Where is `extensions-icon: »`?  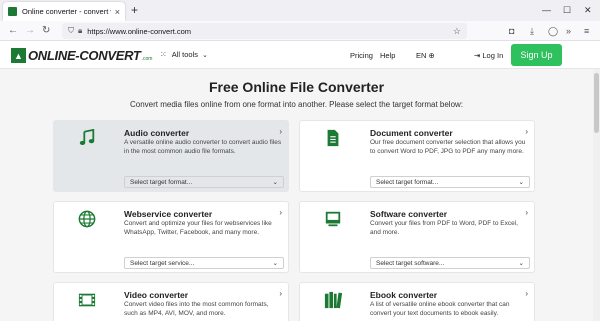
extensions-icon: » is located at coordinates (568, 31).